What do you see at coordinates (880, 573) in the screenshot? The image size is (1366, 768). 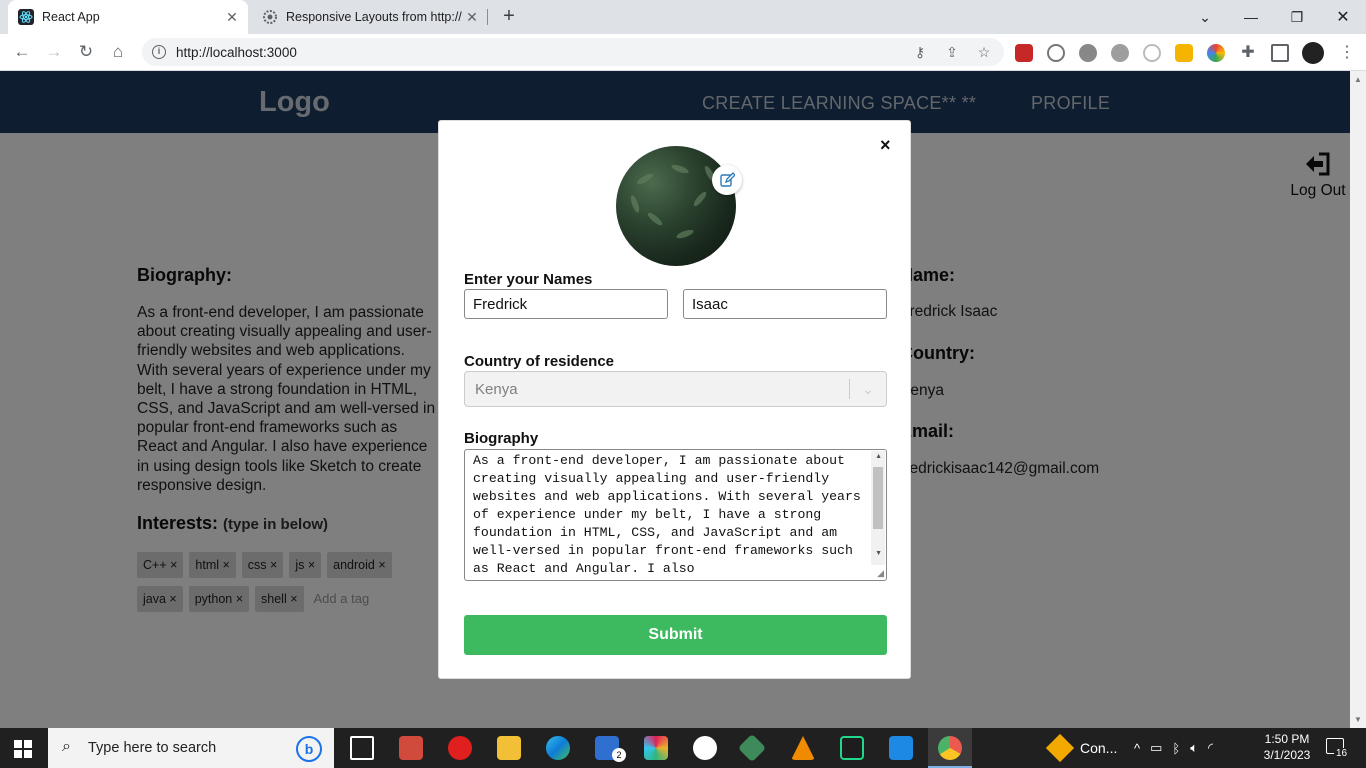 I see `resize-handle-icon: ◢` at bounding box center [880, 573].